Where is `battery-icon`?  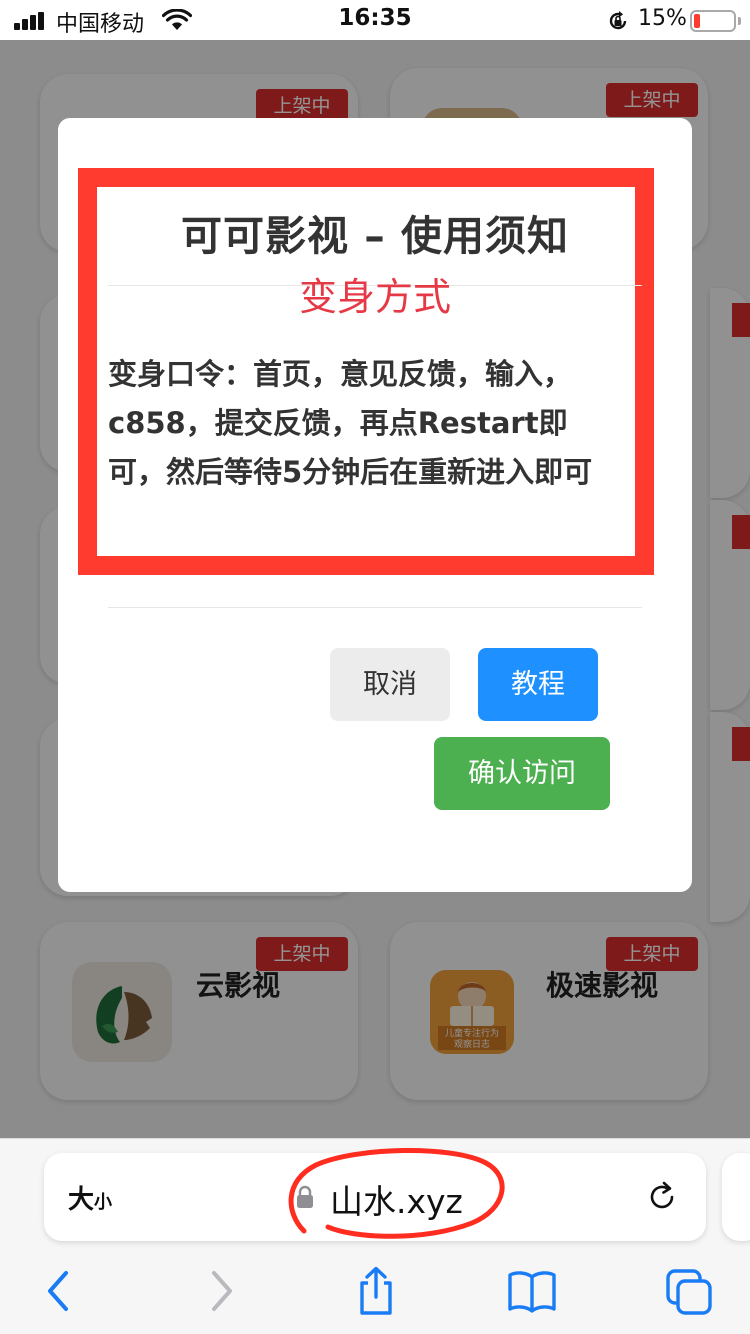
battery-icon is located at coordinates (713, 21).